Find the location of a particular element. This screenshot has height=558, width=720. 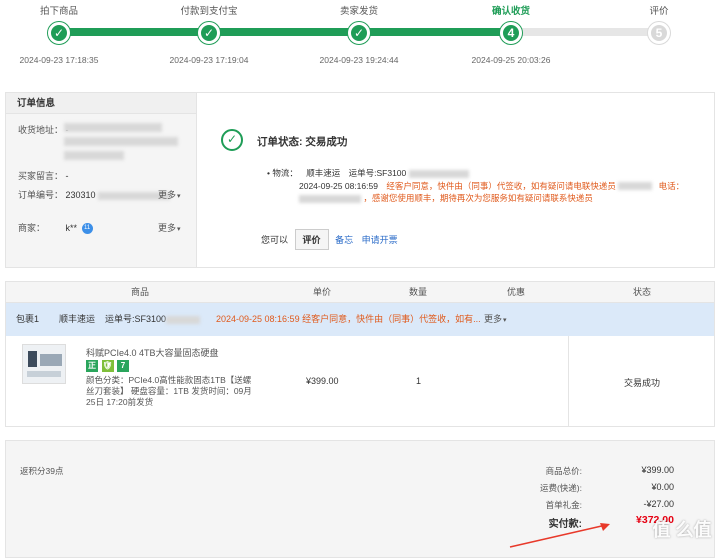

invoice-link: 申请开票 is located at coordinates (380, 240).